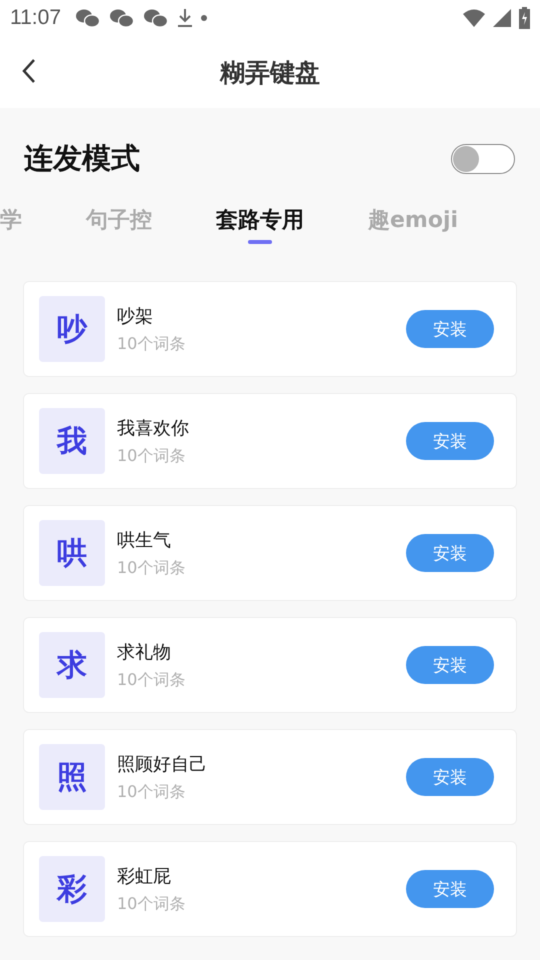 The image size is (540, 960). What do you see at coordinates (185, 18) in the screenshot?
I see `download-icon` at bounding box center [185, 18].